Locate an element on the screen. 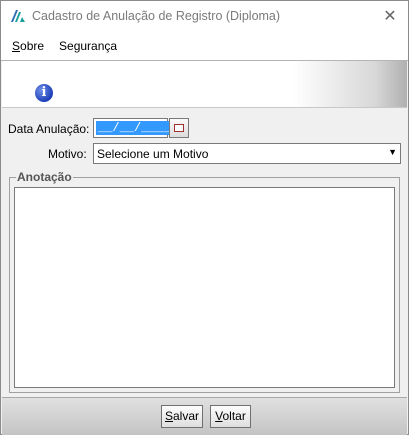 The height and width of the screenshot is (435, 409). date-value: __/__/____ is located at coordinates (134, 128).